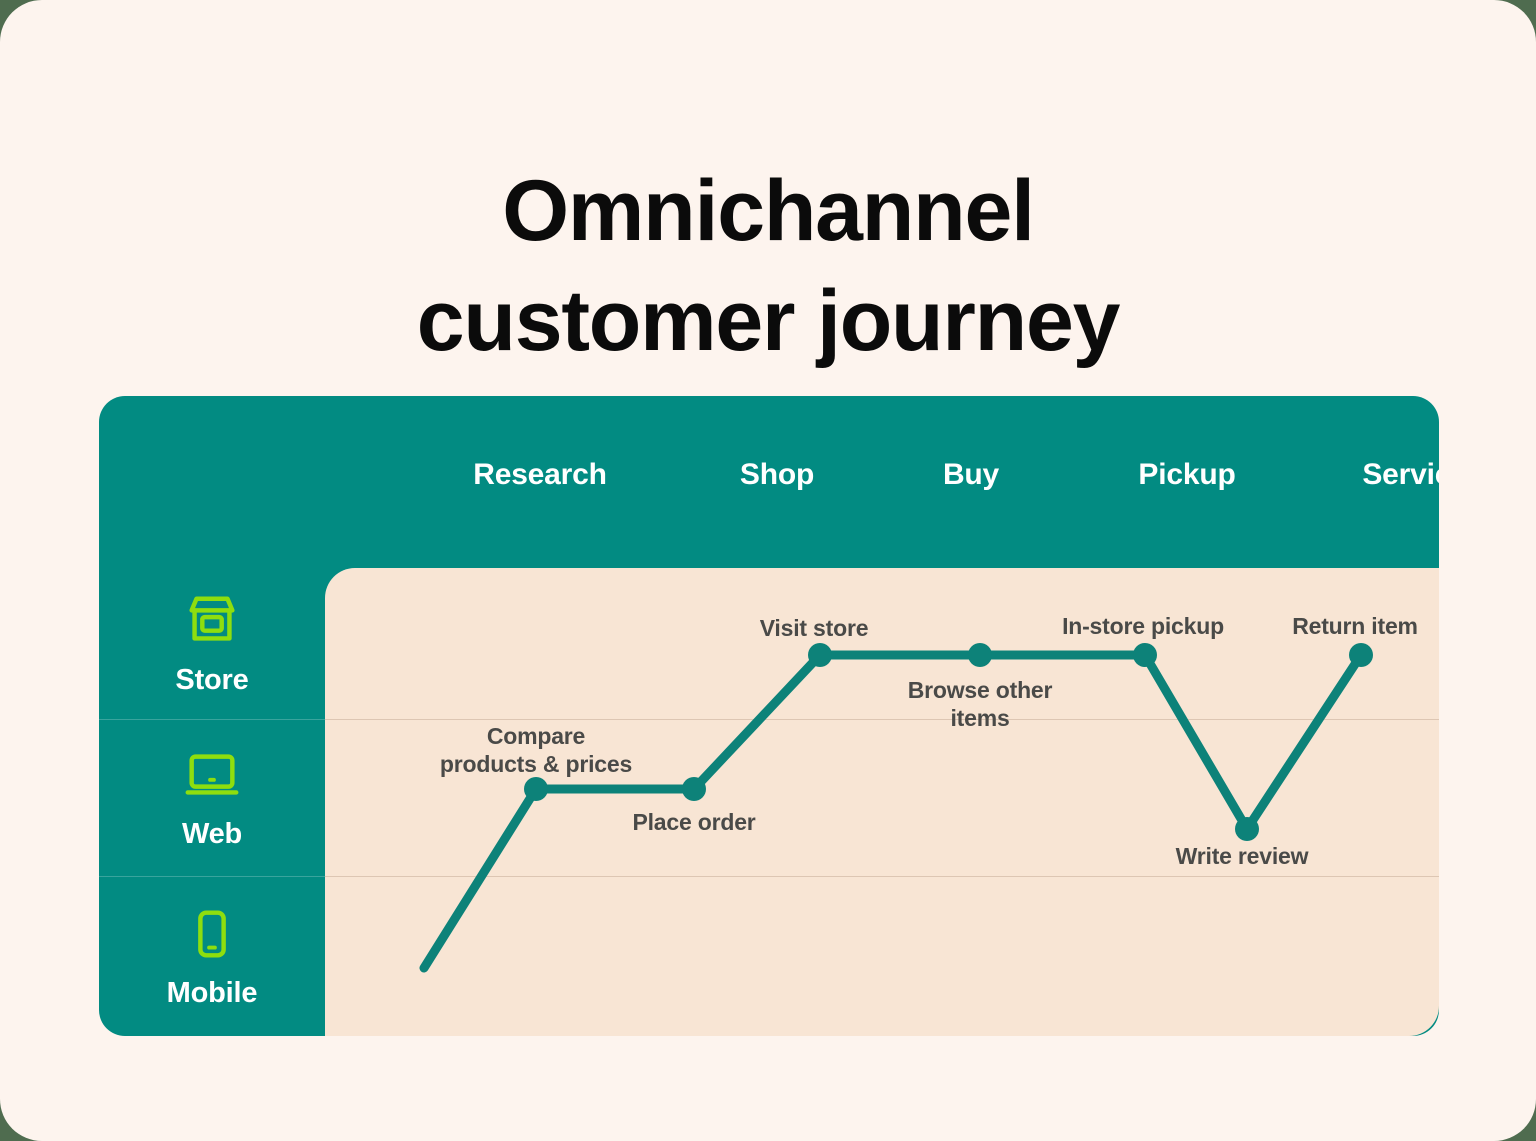 This screenshot has width=1536, height=1141. Describe the element at coordinates (980, 704) in the screenshot. I see `touchpoint-label-browse-items: Browse other items` at that location.